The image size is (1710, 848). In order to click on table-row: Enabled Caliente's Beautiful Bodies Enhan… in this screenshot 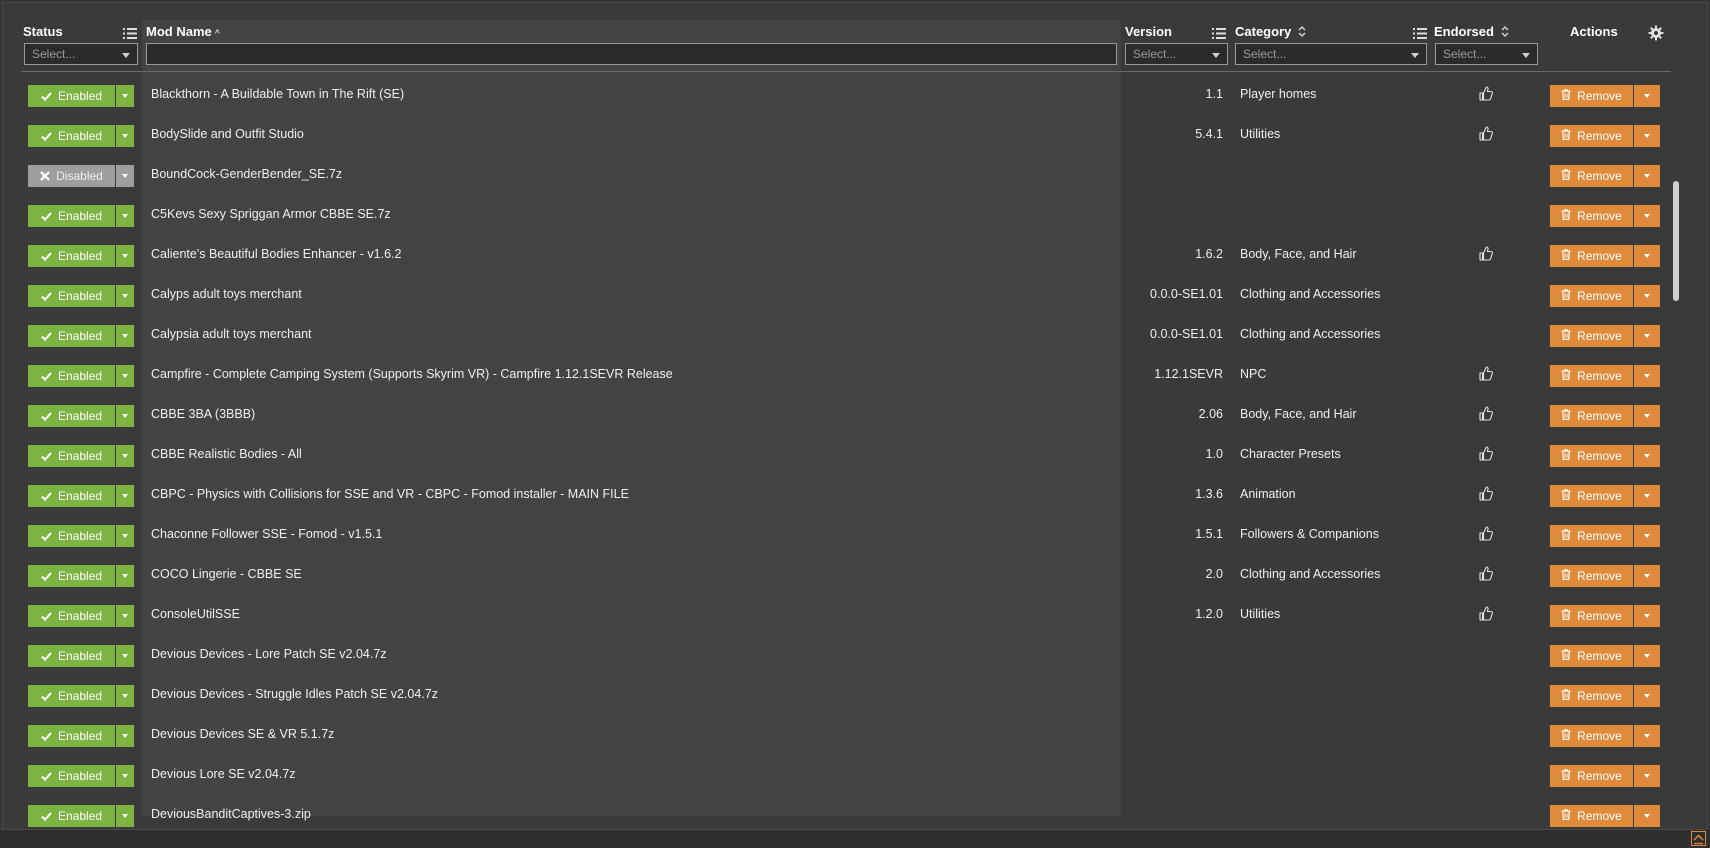, I will do `click(855, 255)`.